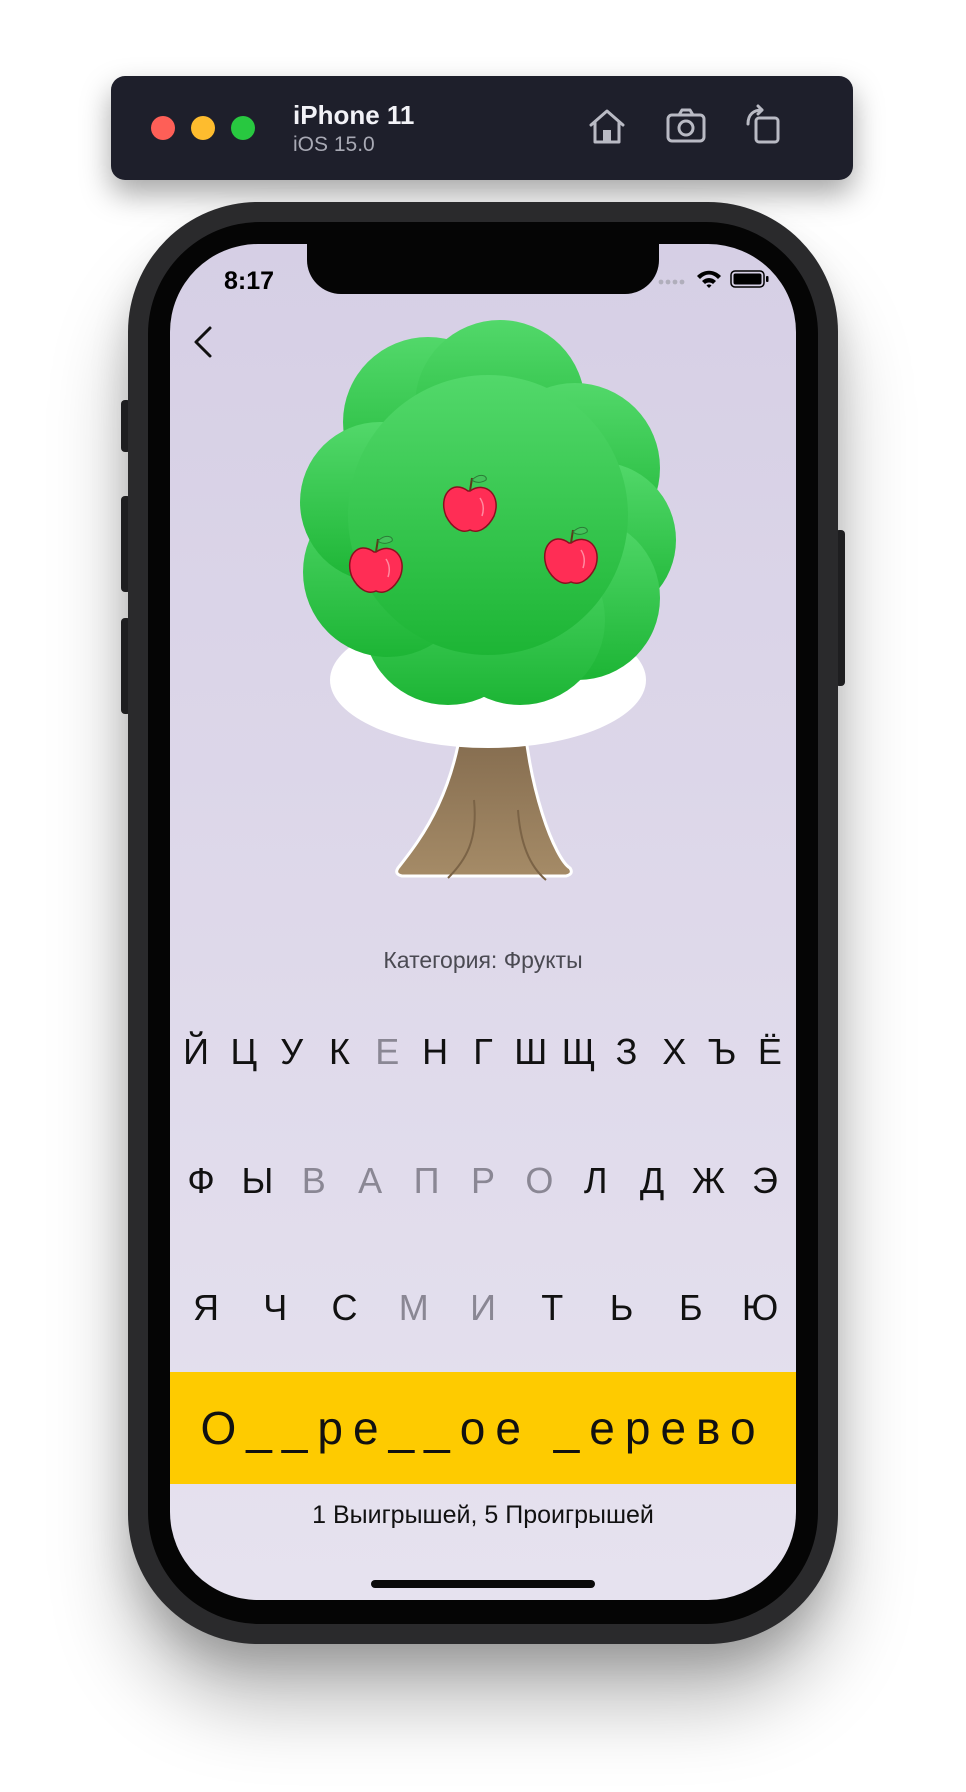 The height and width of the screenshot is (1792, 966). Describe the element at coordinates (579, 1052) in the screenshot. I see `key-letter: Щ` at that location.